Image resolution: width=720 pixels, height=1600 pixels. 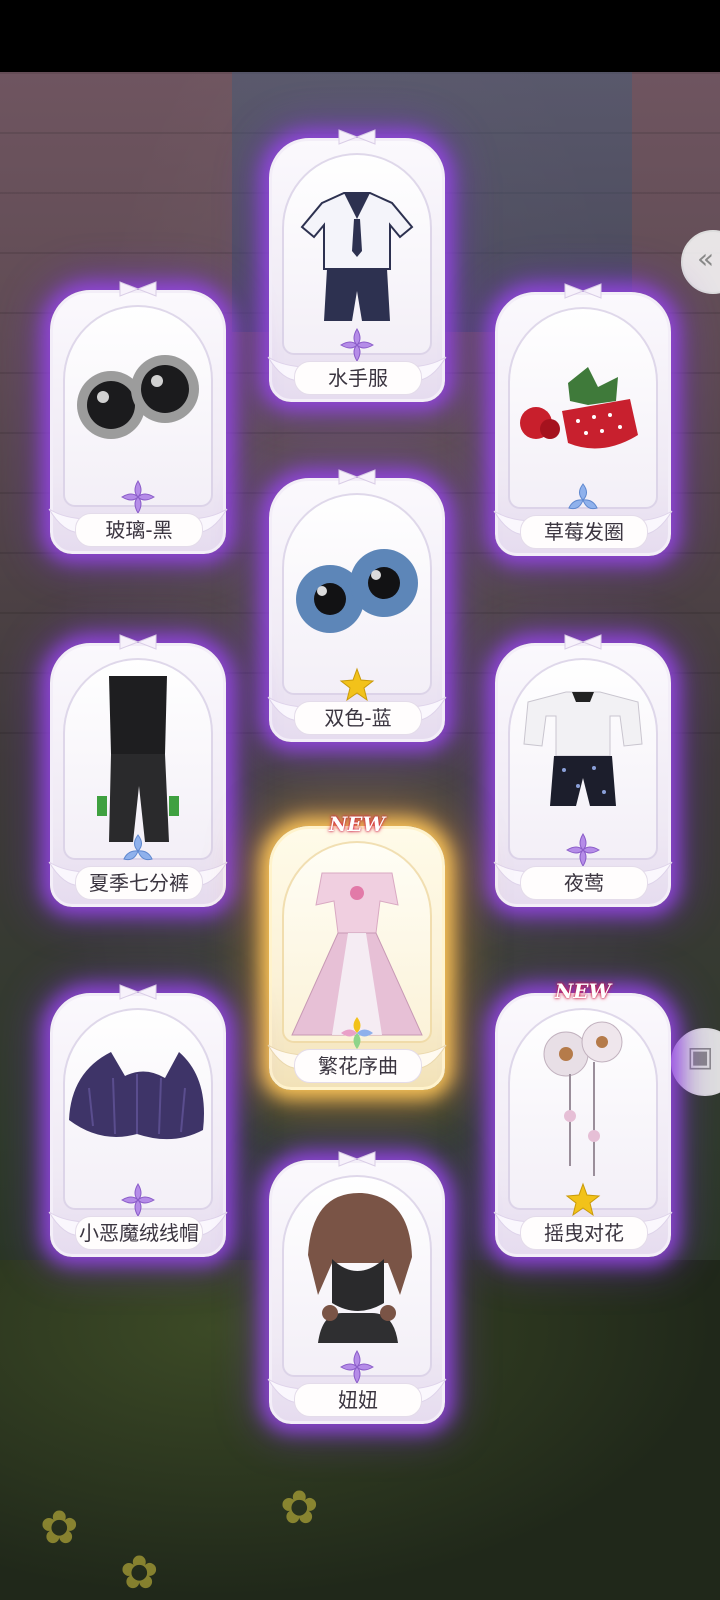 I want to click on item-card-glass-black: 玻璃-黑, so click(x=138, y=417).